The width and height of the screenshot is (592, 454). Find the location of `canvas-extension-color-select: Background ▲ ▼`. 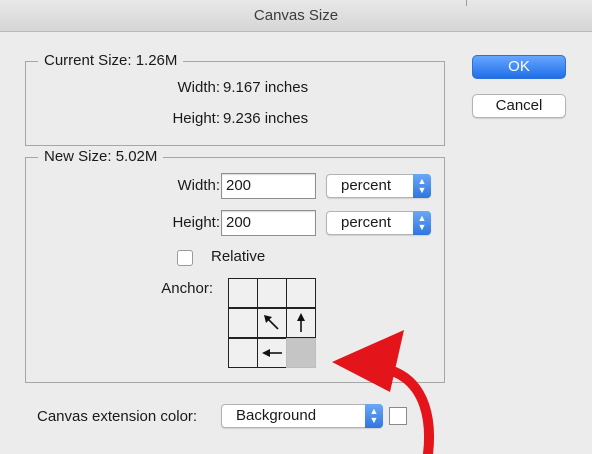

canvas-extension-color-select: Background ▲ ▼ is located at coordinates (302, 416).